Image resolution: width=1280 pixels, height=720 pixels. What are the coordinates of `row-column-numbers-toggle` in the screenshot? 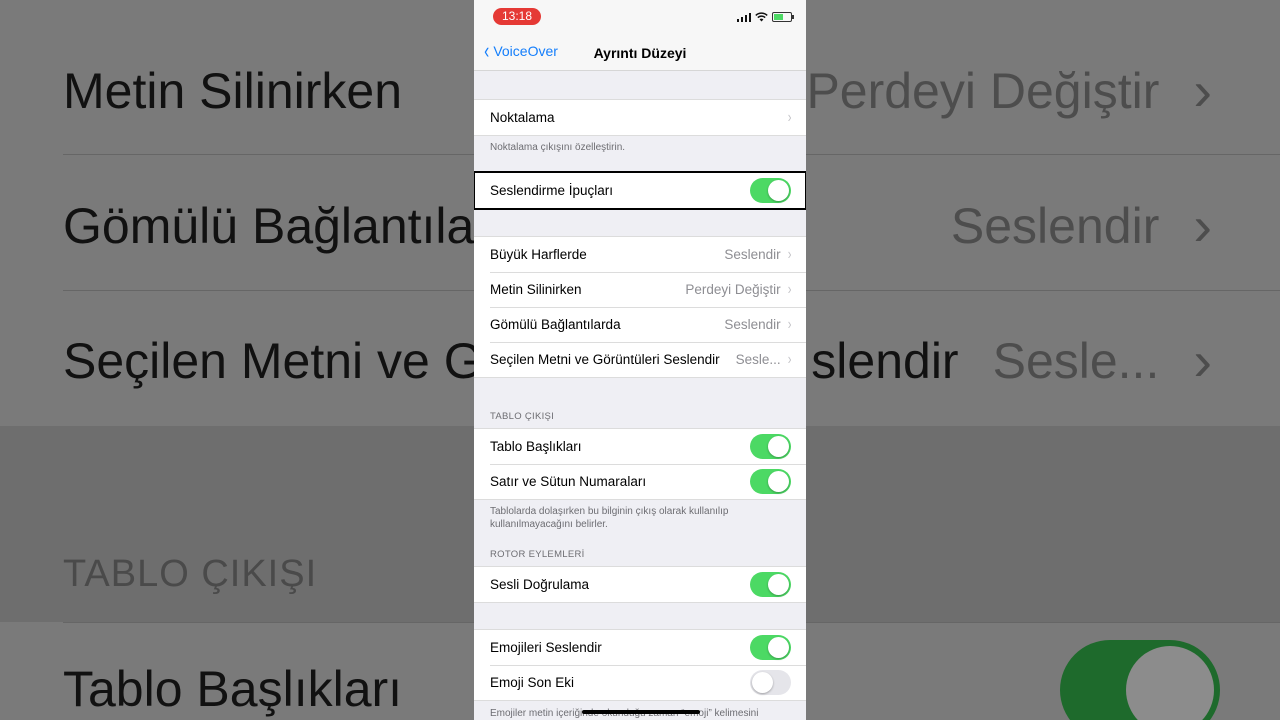 It's located at (770, 481).